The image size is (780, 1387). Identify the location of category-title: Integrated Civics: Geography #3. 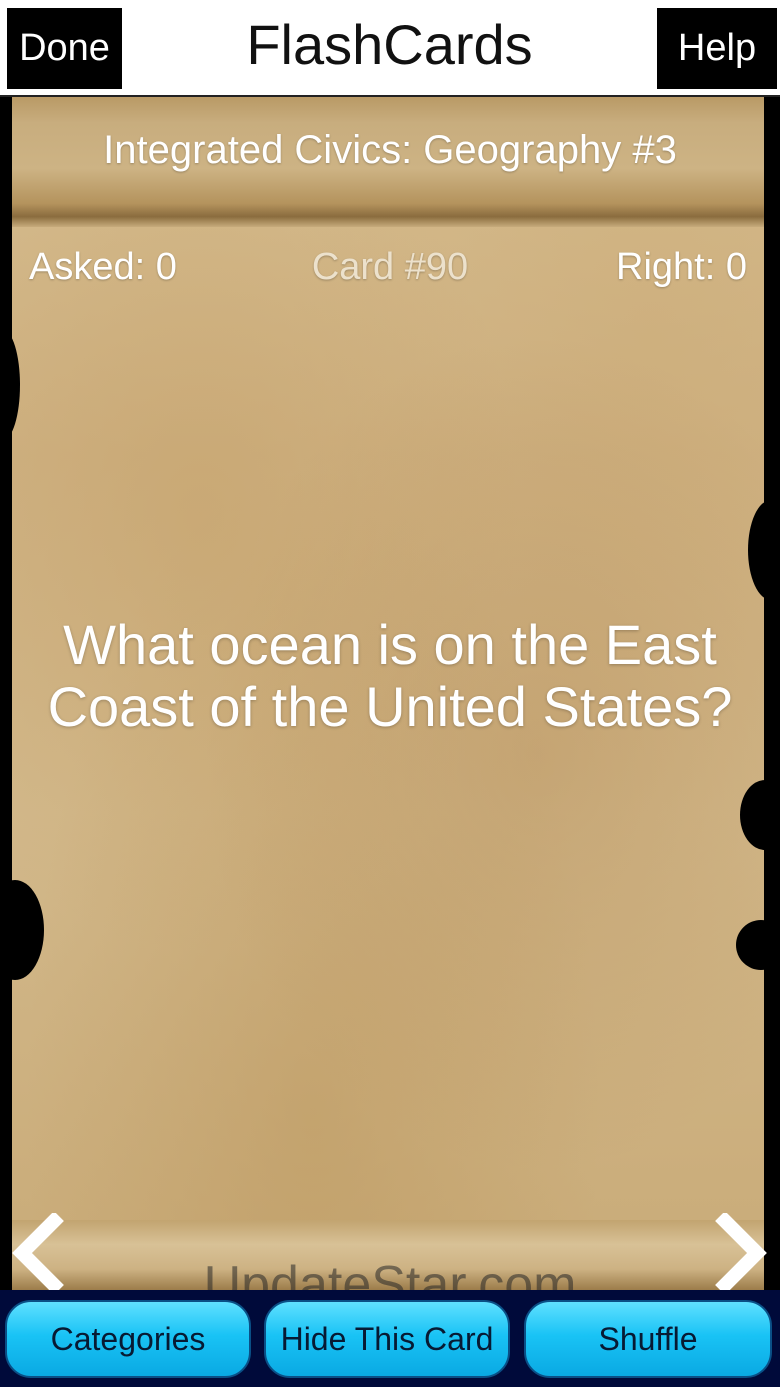
(390, 150).